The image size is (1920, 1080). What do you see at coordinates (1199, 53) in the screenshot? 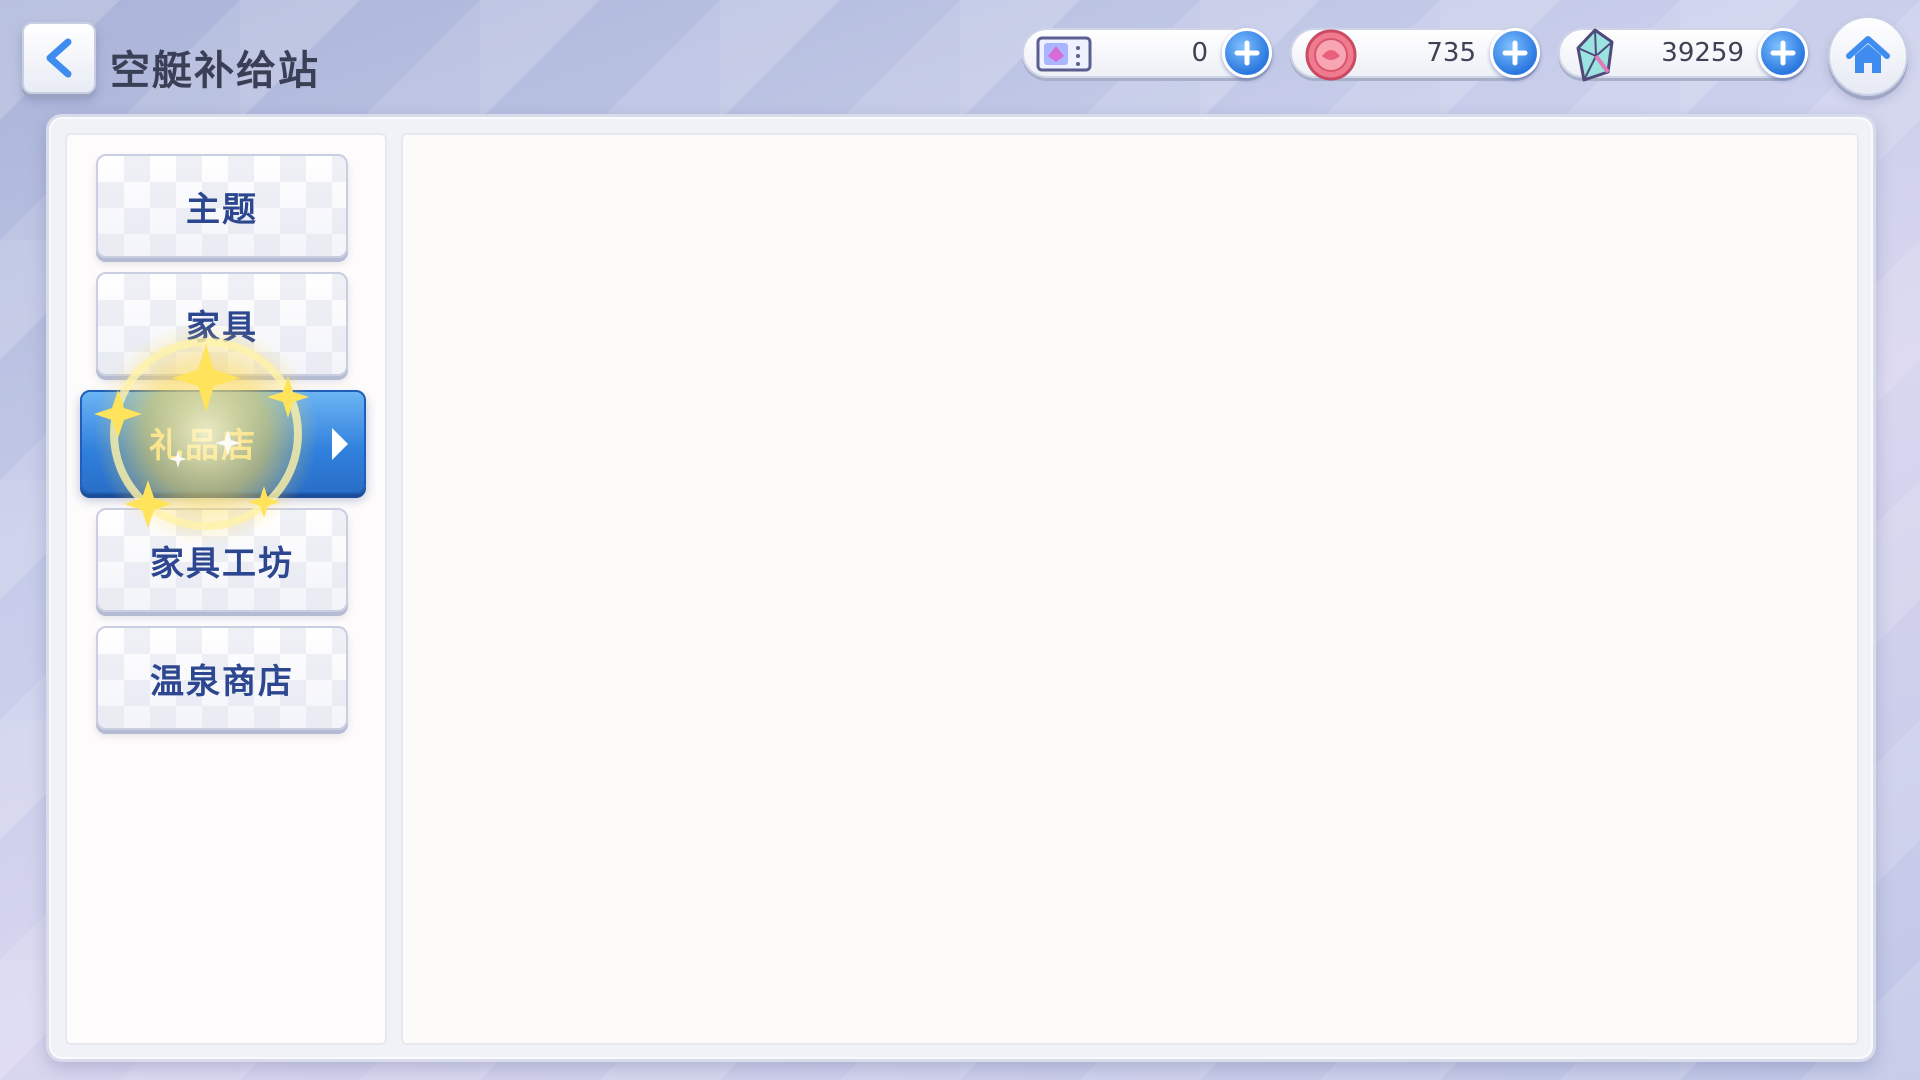
I see `ticket-amount: 0` at bounding box center [1199, 53].